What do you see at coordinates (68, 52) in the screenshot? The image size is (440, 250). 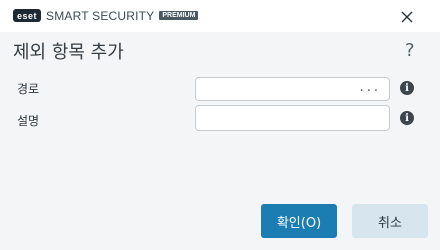 I see `dialog-title: 제외 항목 추가` at bounding box center [68, 52].